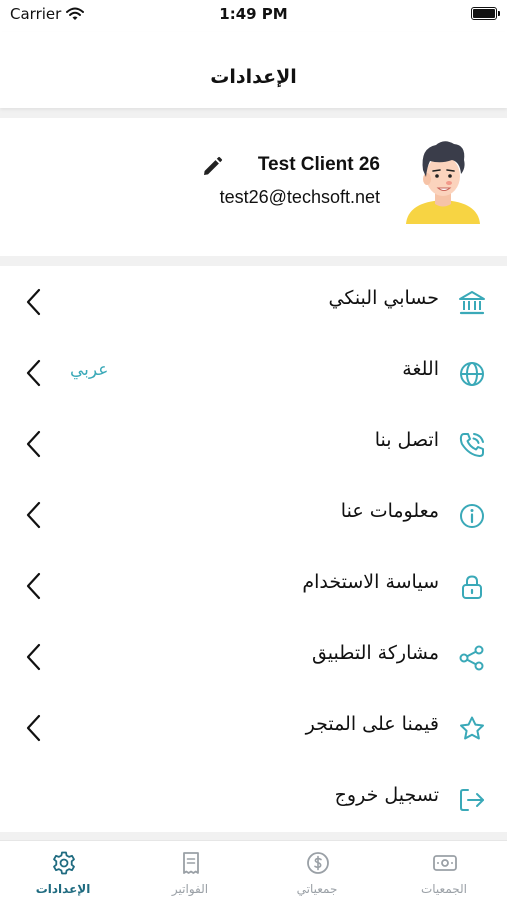  Describe the element at coordinates (383, 298) in the screenshot. I see `menu-label-bank-account: حسابي البنكي` at that location.